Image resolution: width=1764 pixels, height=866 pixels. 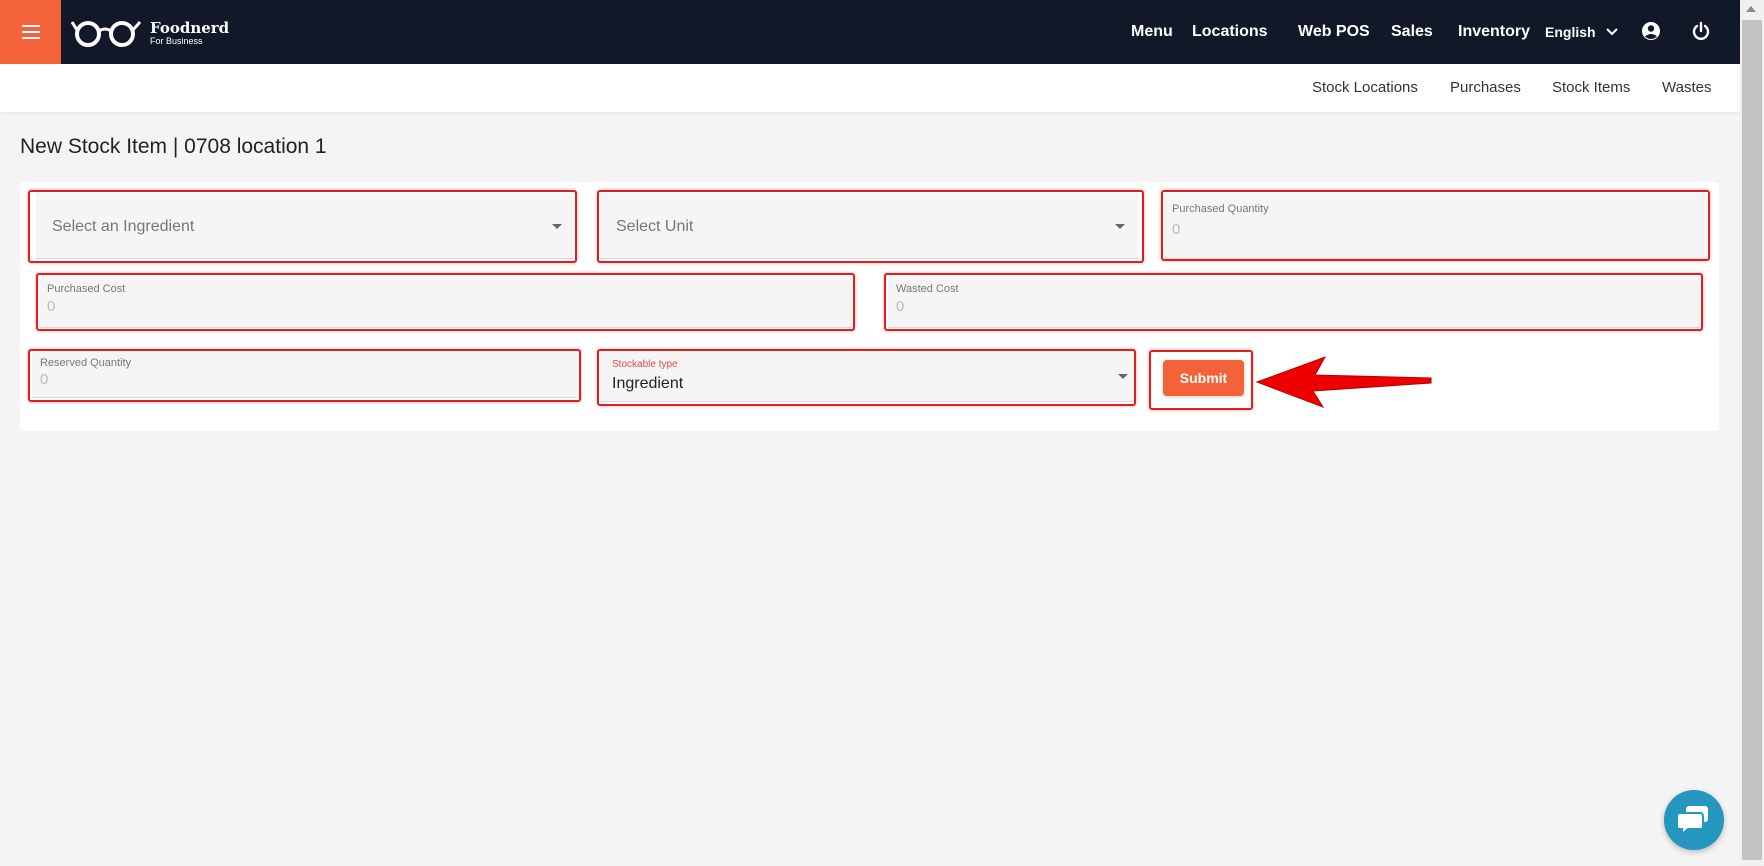 I want to click on subnav-item-stock-items: Stock Items, so click(x=1591, y=87).